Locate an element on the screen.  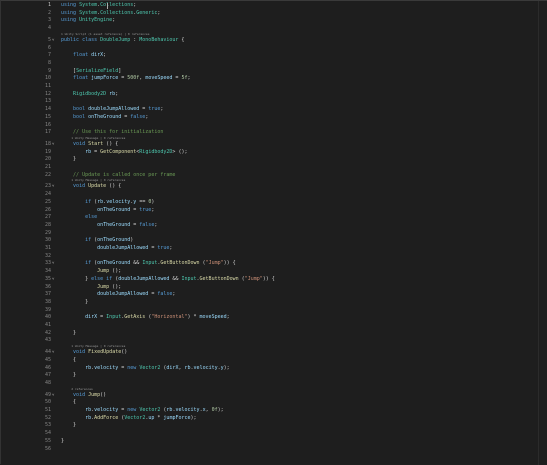
code-token: doubleJumpAllowed is located at coordinates (123, 294).